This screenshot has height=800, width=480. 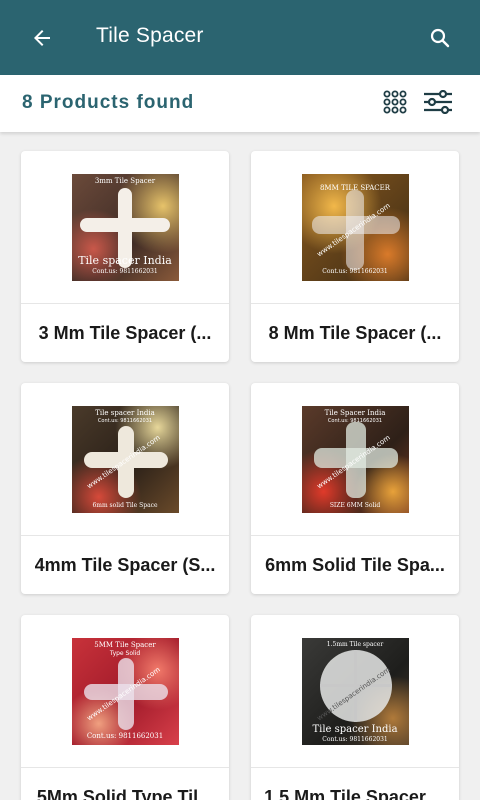 I want to click on search-icon, so click(x=440, y=38).